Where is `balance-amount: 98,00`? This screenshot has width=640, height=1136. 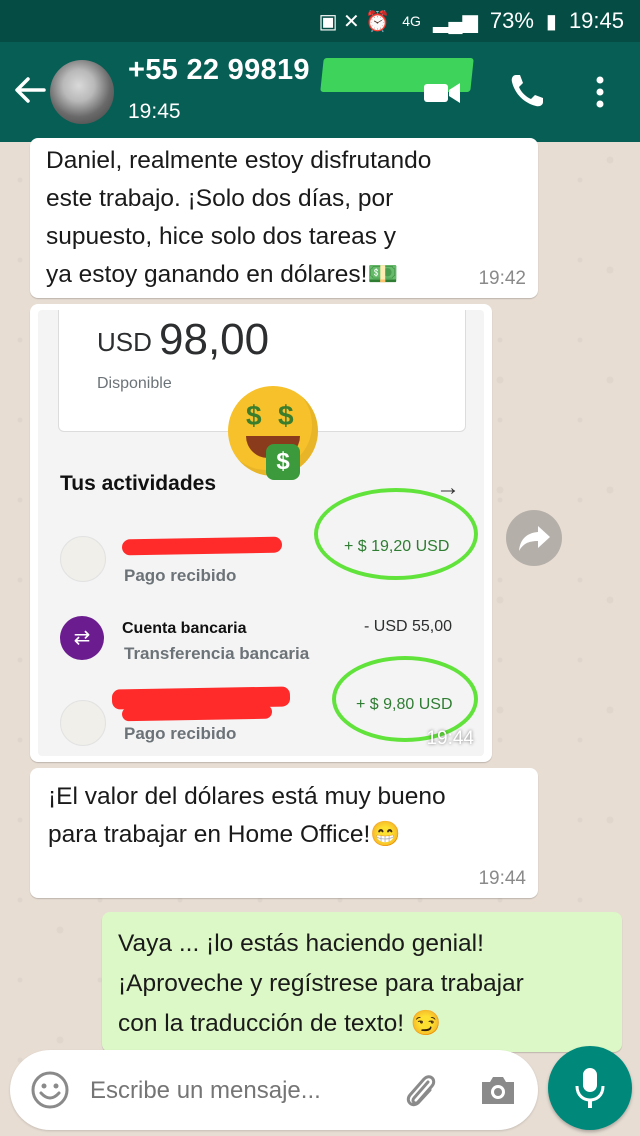
balance-amount: 98,00 is located at coordinates (214, 339).